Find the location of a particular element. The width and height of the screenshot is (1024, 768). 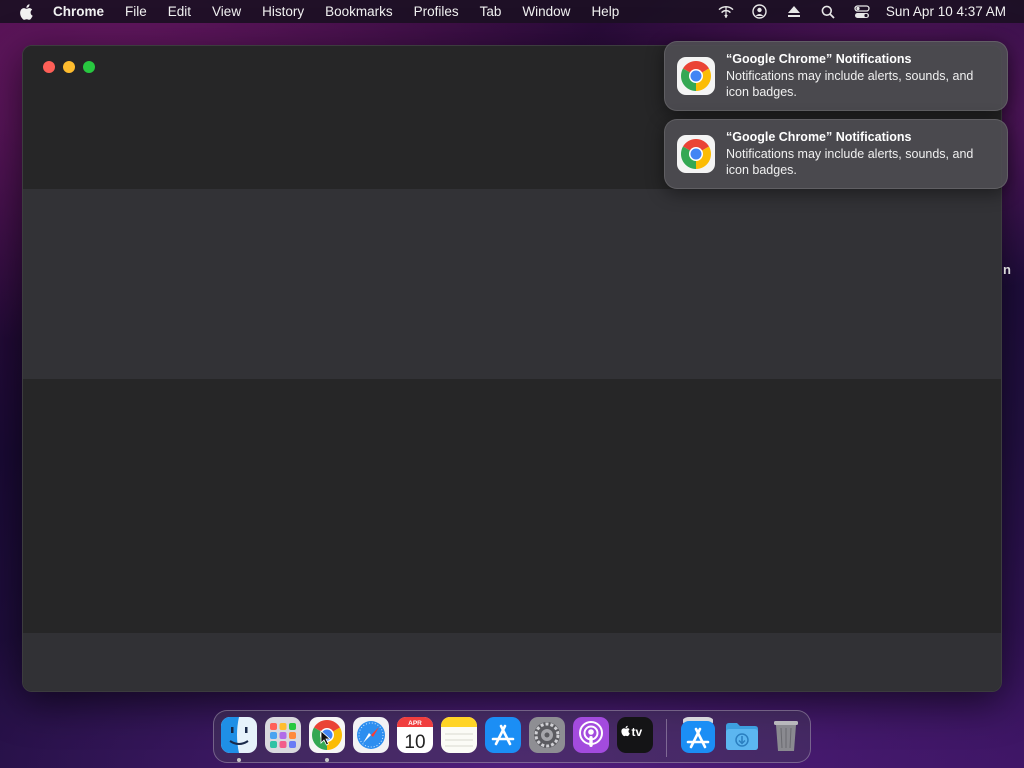

menu-app-name: Chrome is located at coordinates (78, 11).